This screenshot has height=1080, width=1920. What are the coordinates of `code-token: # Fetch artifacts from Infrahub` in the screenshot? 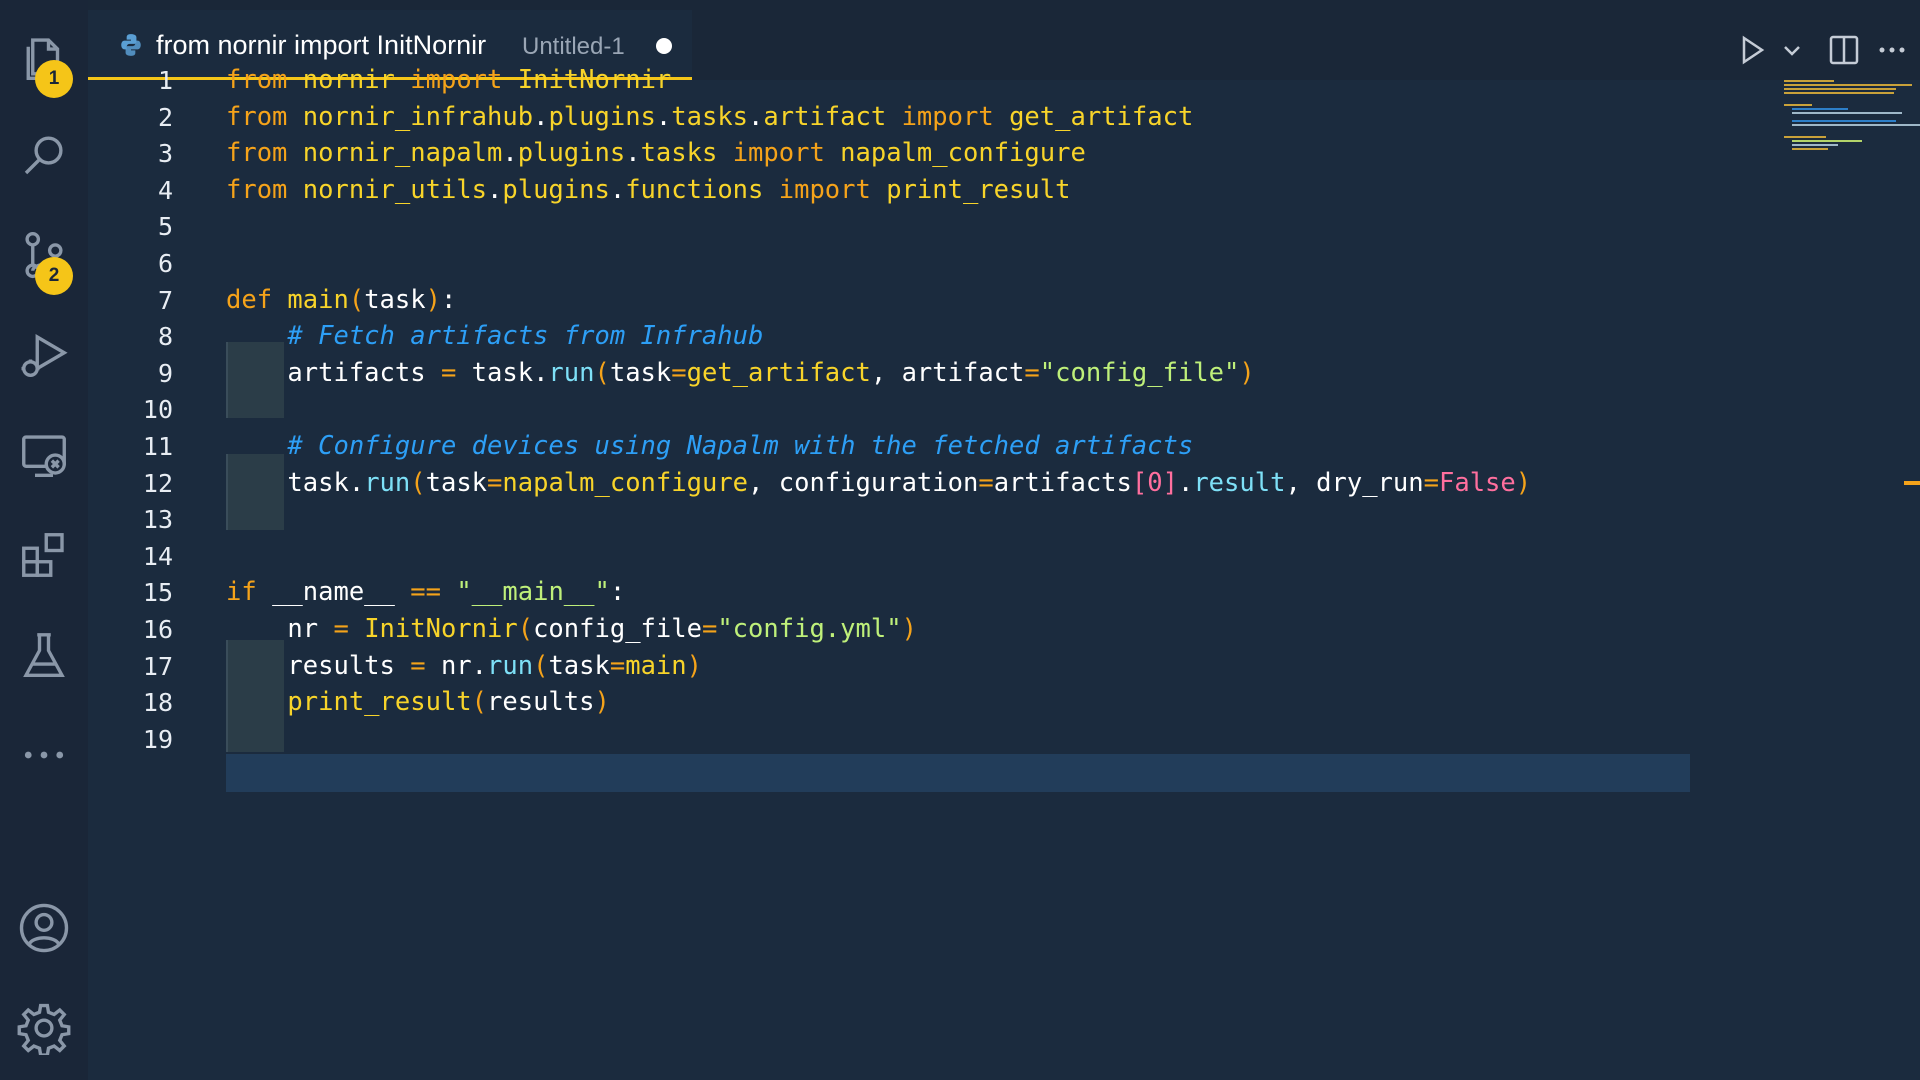 It's located at (525, 336).